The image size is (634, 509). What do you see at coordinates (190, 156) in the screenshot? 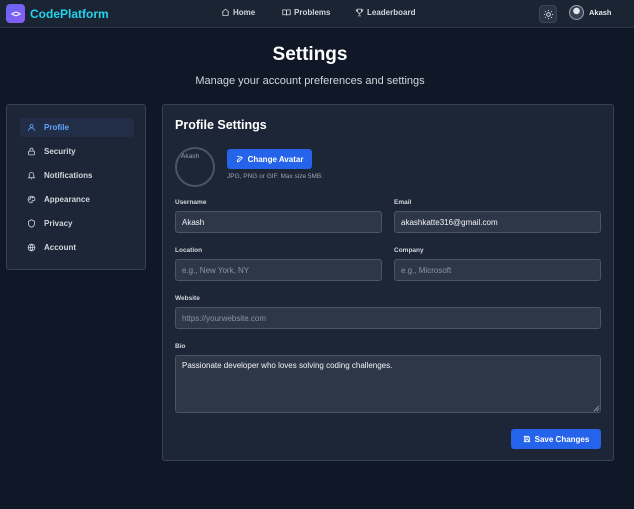
I see `avatar-alt-text: Akash` at bounding box center [190, 156].